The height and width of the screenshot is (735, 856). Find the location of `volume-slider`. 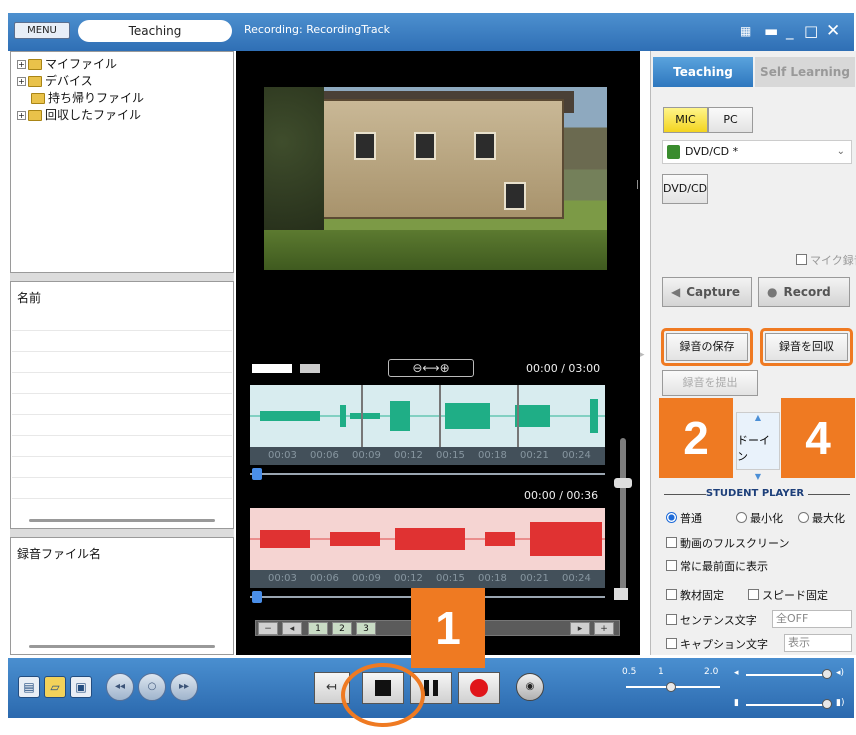

volume-slider is located at coordinates (623, 518).